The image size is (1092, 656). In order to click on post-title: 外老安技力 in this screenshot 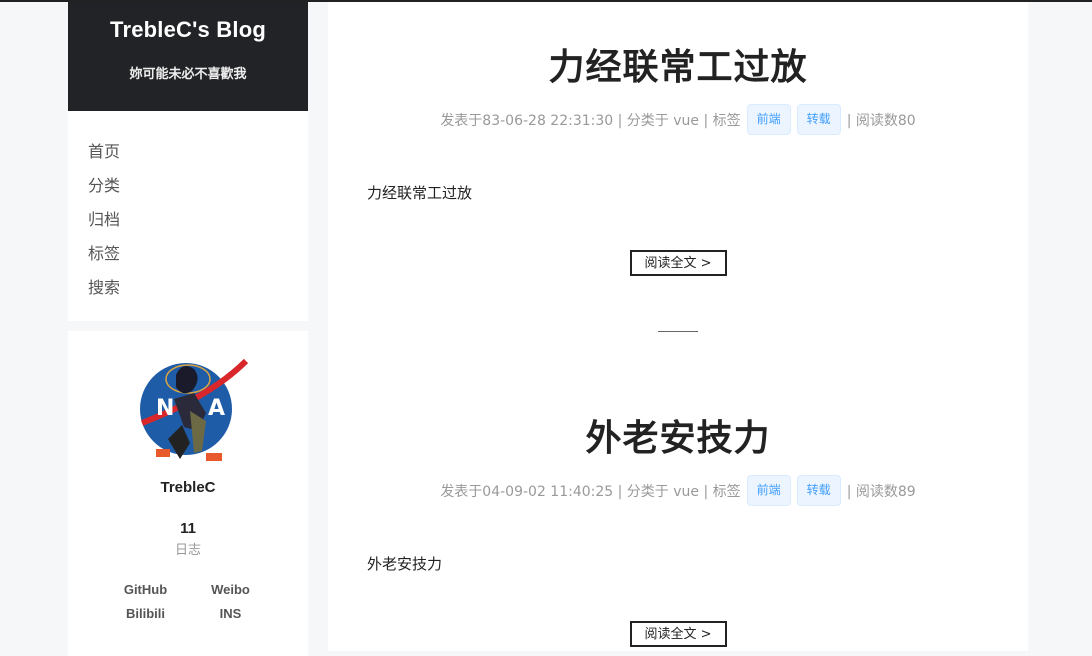, I will do `click(678, 435)`.